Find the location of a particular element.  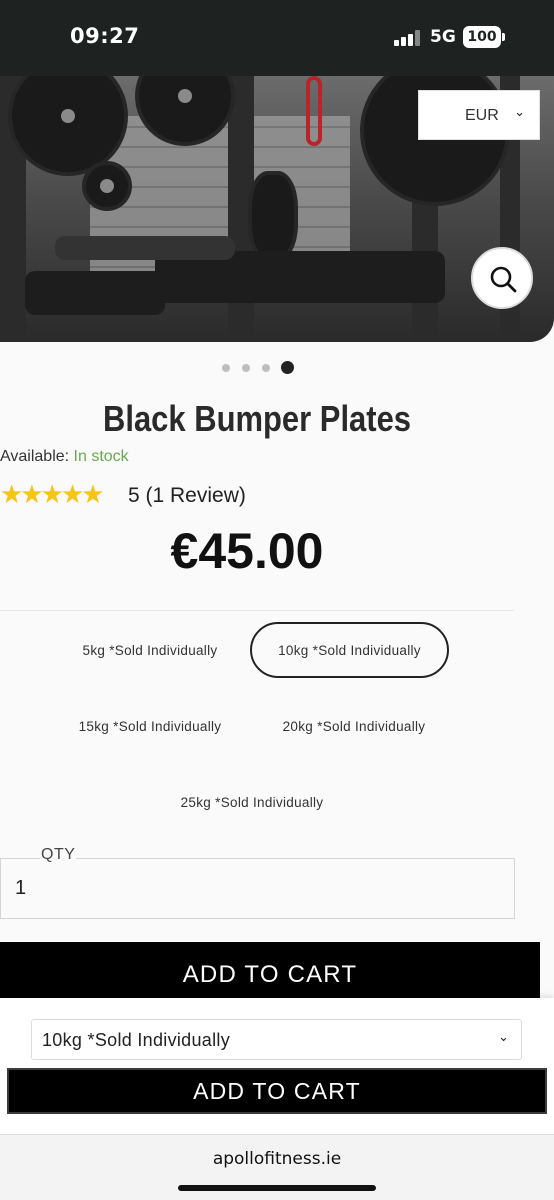

divider is located at coordinates (257, 610).